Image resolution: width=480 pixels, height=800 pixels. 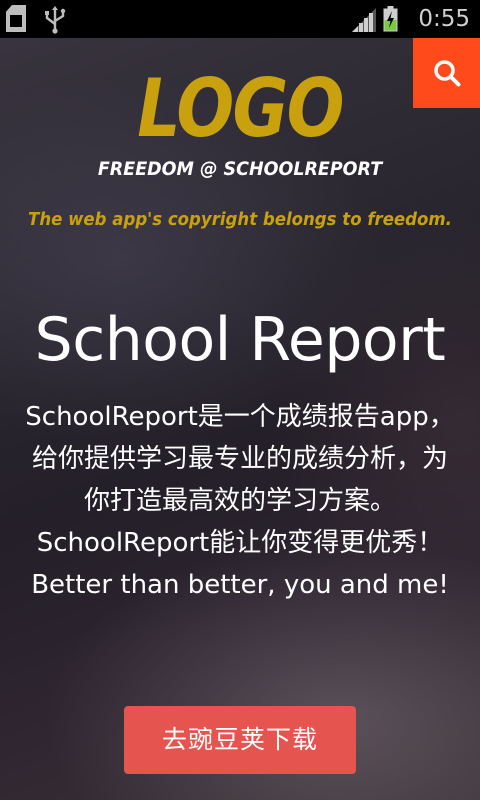 I want to click on logo-subtitle: FREEDOM @ SCHOOLREPORT, so click(x=240, y=169).